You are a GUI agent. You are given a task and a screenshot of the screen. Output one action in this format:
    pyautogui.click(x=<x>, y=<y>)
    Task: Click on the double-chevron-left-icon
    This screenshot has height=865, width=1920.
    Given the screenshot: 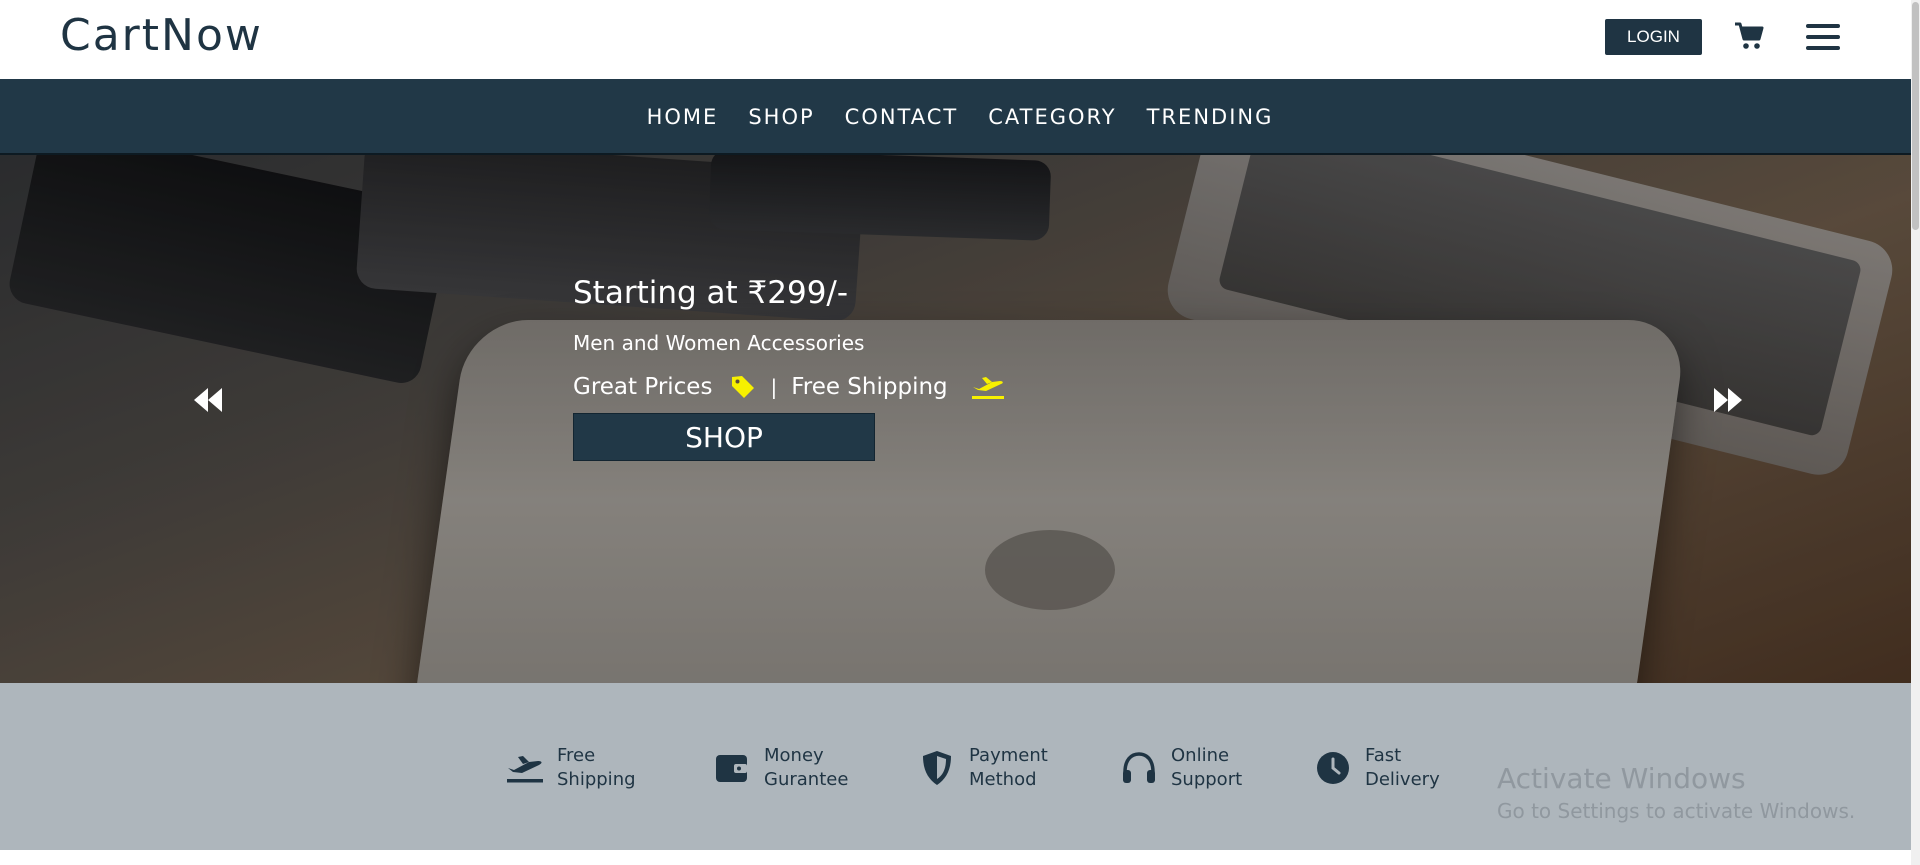 What is the action you would take?
    pyautogui.click(x=209, y=400)
    